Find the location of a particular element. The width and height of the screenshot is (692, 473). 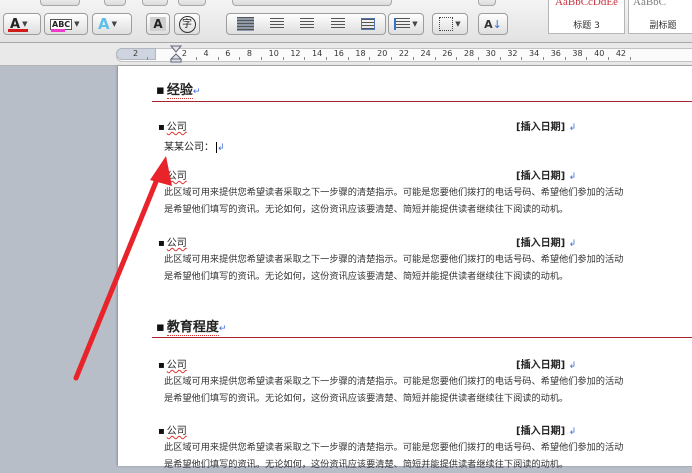

ruler-number: 12 is located at coordinates (295, 53).